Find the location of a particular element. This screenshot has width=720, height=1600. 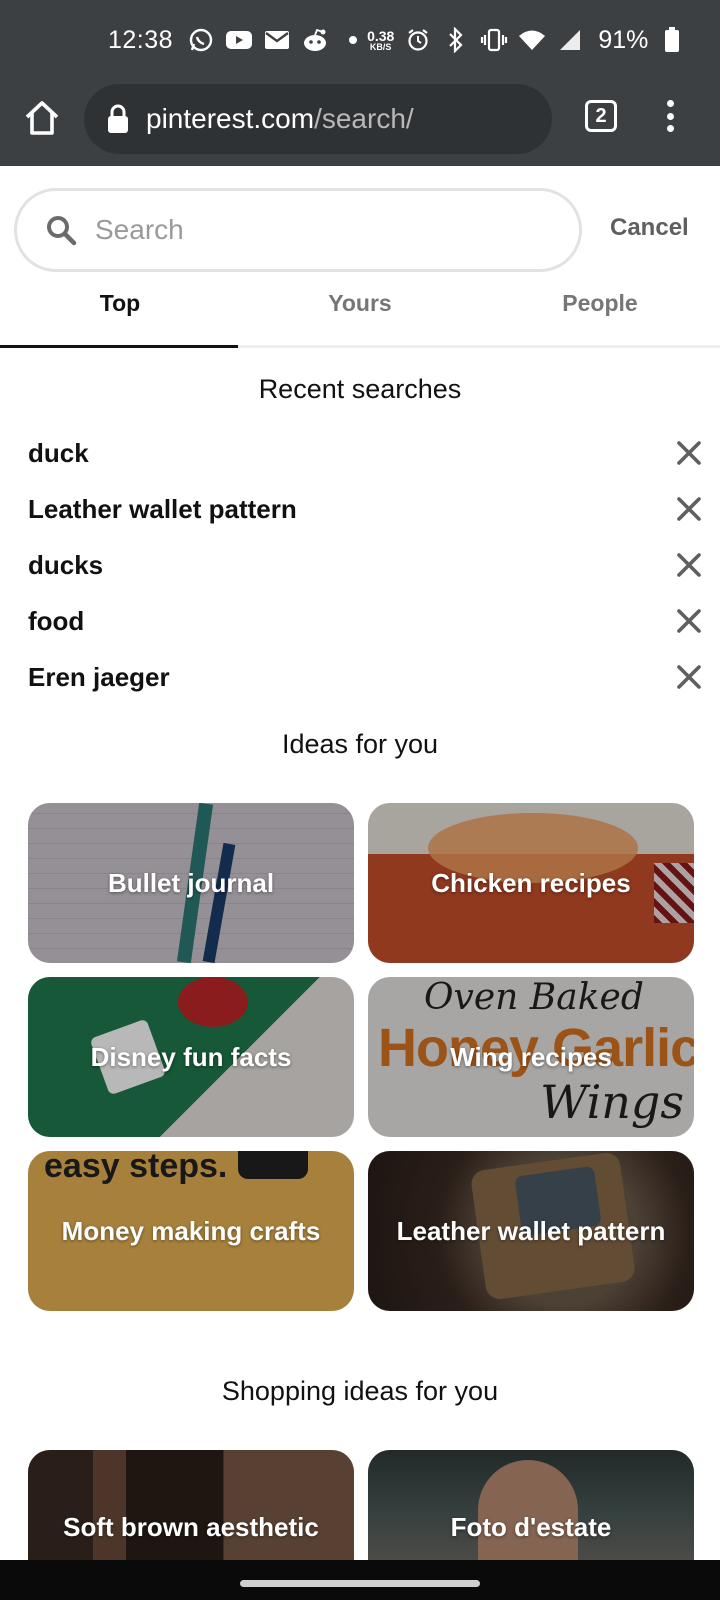

recent-search-label: Eren jaeger is located at coordinates (99, 676).